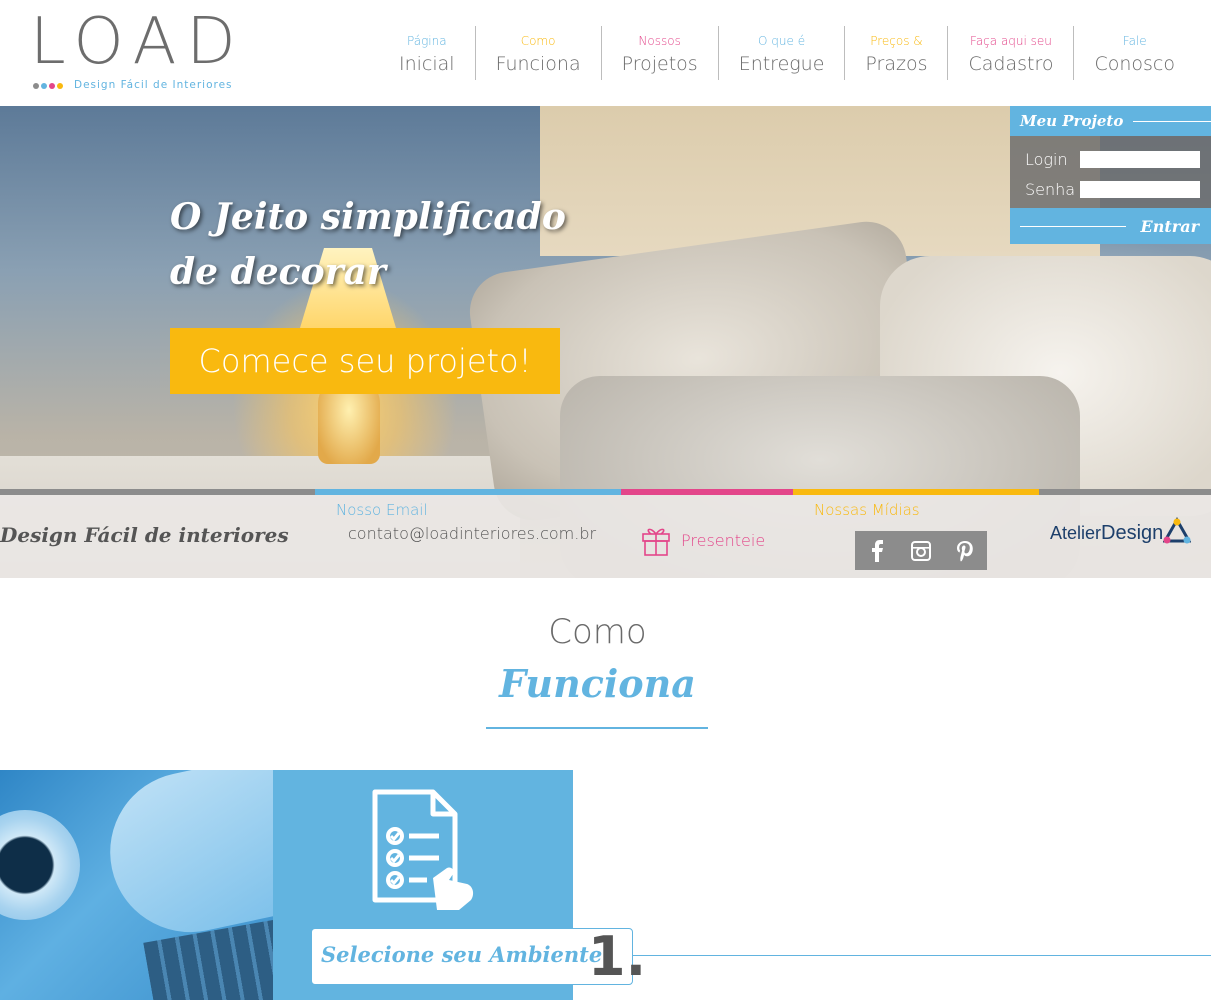 The width and height of the screenshot is (1211, 1000). I want to click on nav-item-cadastro: Faça aqui seu Cadastro, so click(1010, 53).